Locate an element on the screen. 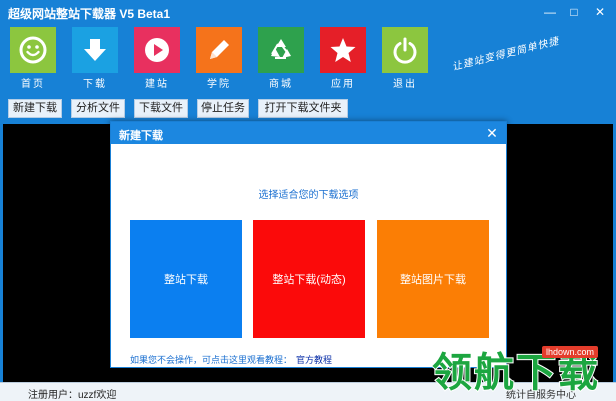 This screenshot has height=401, width=616. nav-item-build: 建站 is located at coordinates (157, 58).